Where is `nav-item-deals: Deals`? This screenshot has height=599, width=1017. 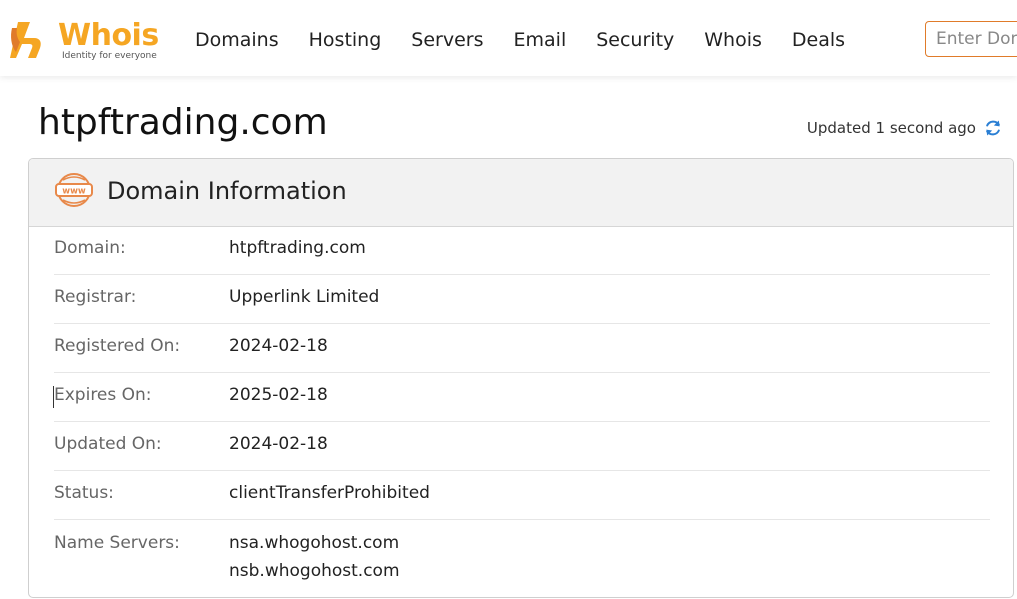 nav-item-deals: Deals is located at coordinates (818, 40).